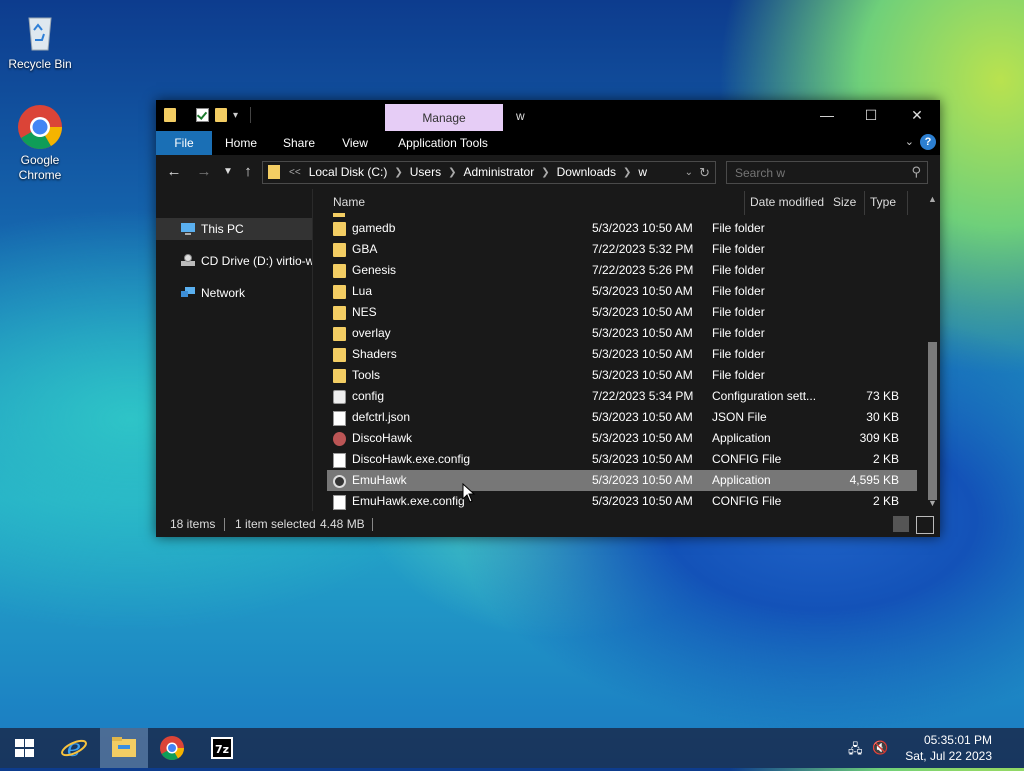 This screenshot has width=1024, height=771. What do you see at coordinates (948, 748) in the screenshot?
I see `taskbar-clock: 05:35:01 PM Sat, Jul 22 2023` at bounding box center [948, 748].